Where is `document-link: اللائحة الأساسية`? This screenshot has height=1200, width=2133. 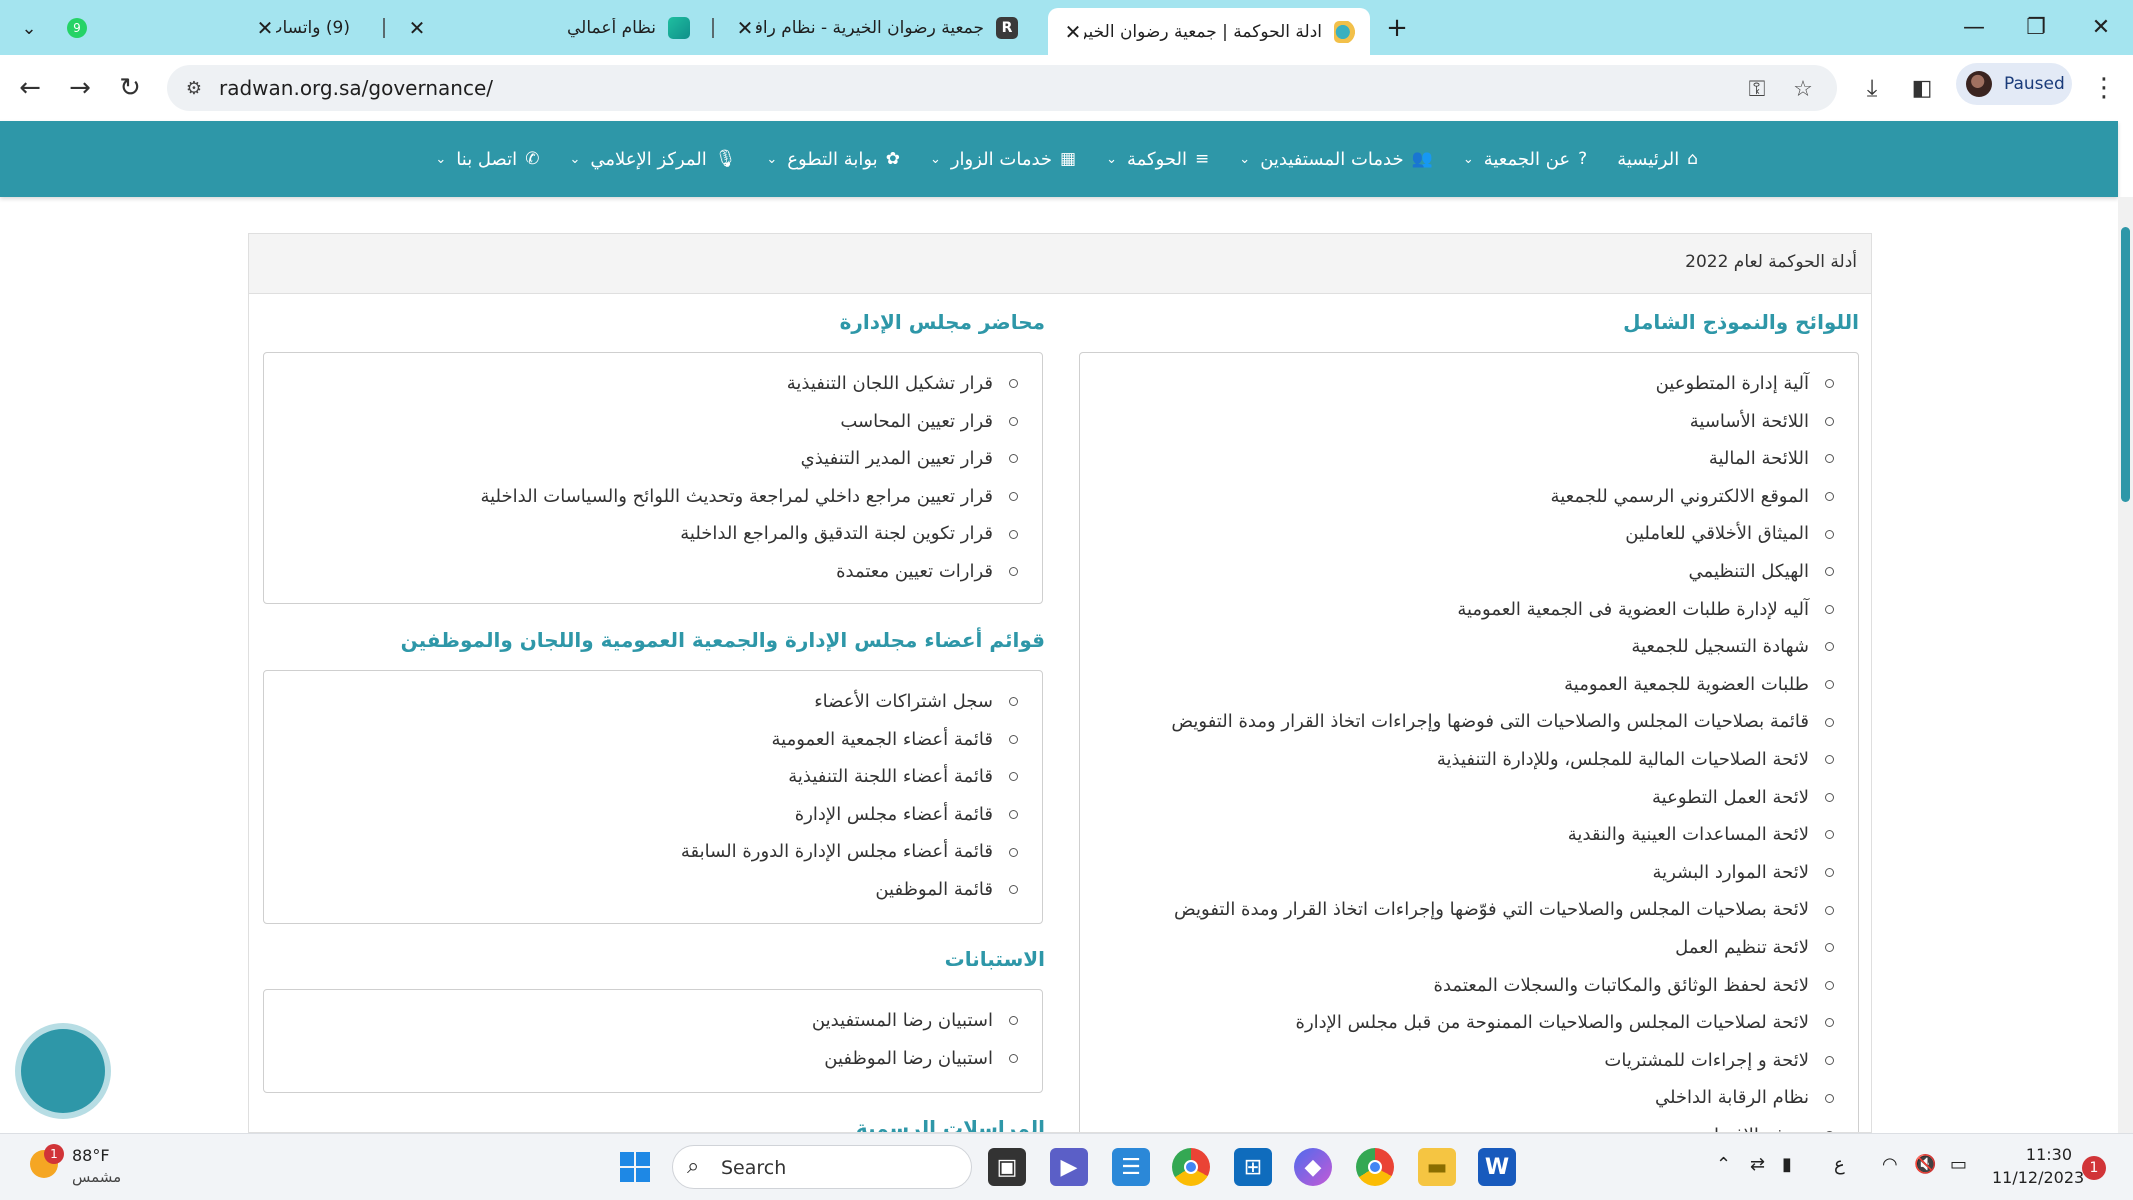 document-link: اللائحة الأساسية is located at coordinates (1749, 422).